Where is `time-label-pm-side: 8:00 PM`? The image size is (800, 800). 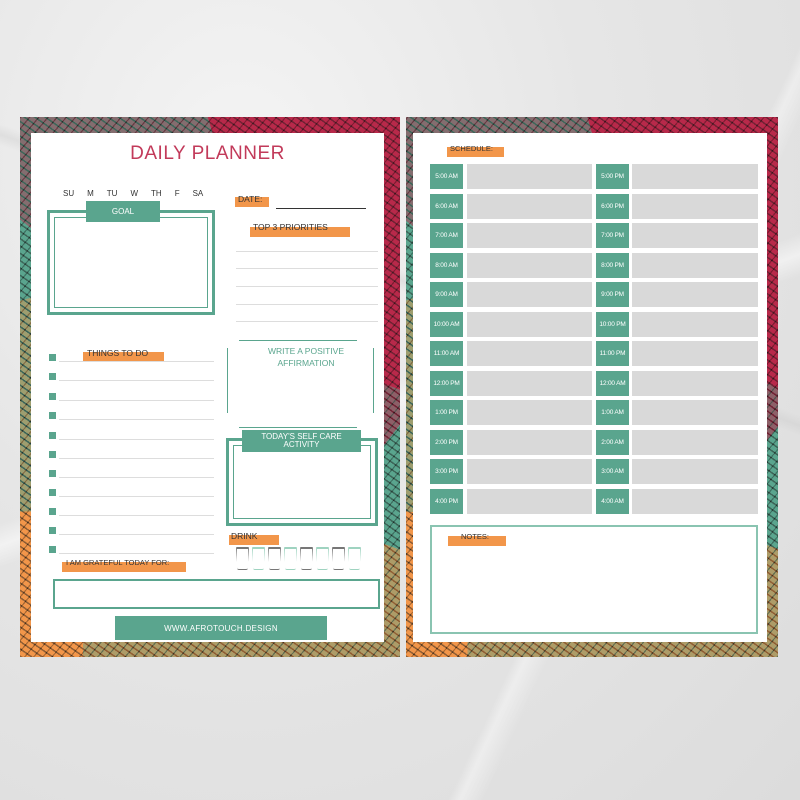
time-label-pm-side: 8:00 PM is located at coordinates (612, 265).